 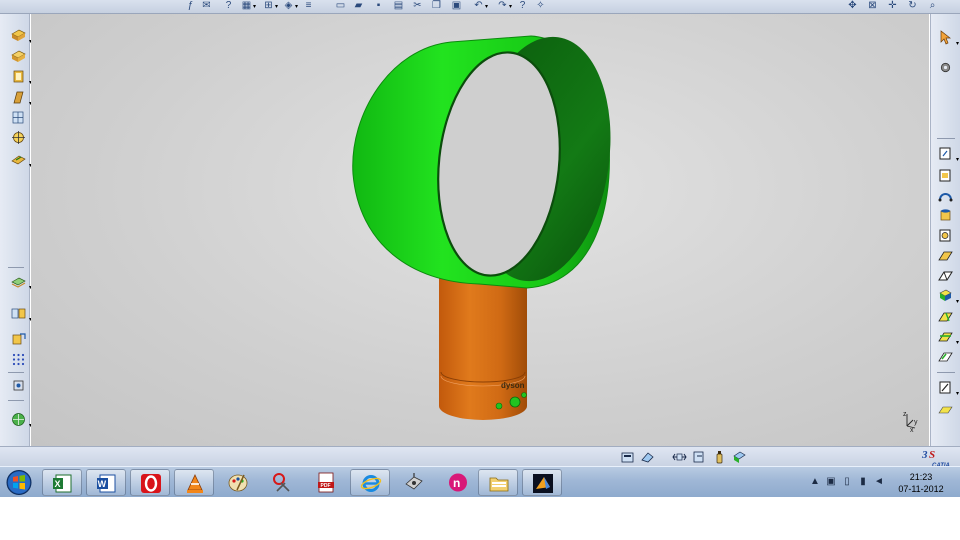 I want to click on cube-icon: ◈ ▾, so click(x=290, y=6).